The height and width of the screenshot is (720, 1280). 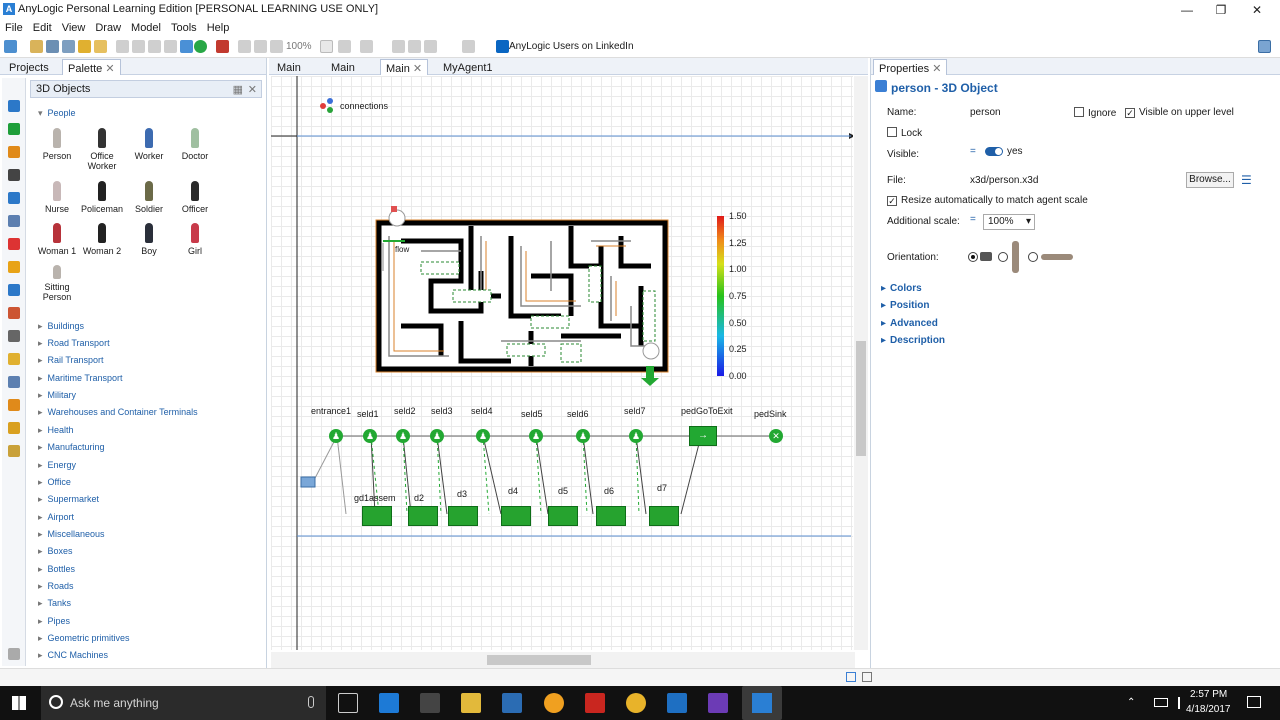 What do you see at coordinates (366, 46) in the screenshot?
I see `select-icon` at bounding box center [366, 46].